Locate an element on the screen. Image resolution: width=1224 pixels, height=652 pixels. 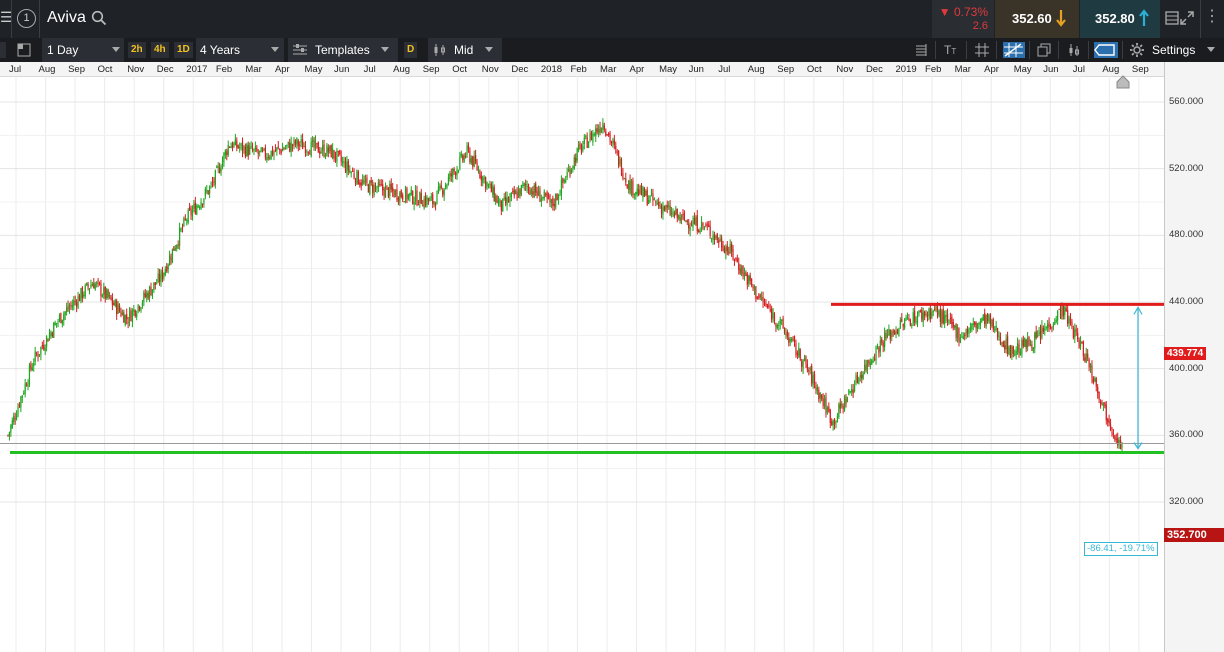
expand-icon is located at coordinates (1187, 18).